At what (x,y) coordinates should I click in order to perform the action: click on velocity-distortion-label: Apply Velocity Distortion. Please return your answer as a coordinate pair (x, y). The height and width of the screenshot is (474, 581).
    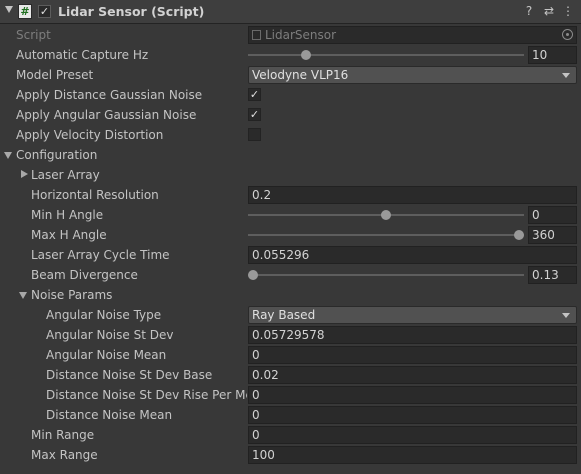
    Looking at the image, I should click on (90, 135).